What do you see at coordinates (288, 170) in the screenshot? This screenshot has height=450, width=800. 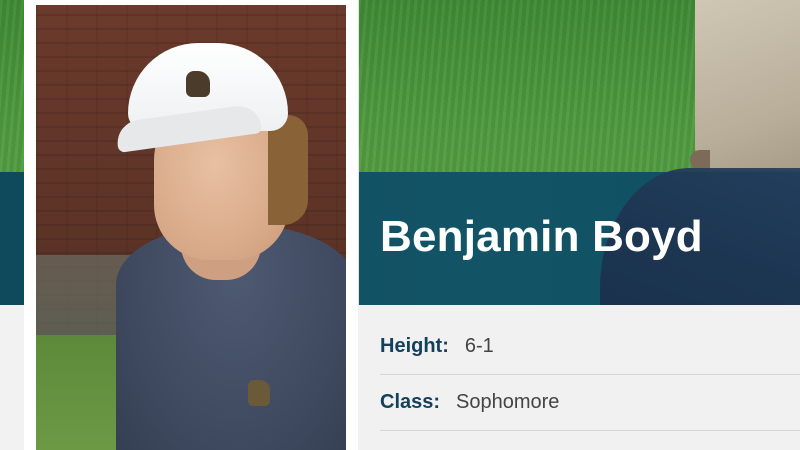 I see `hair` at bounding box center [288, 170].